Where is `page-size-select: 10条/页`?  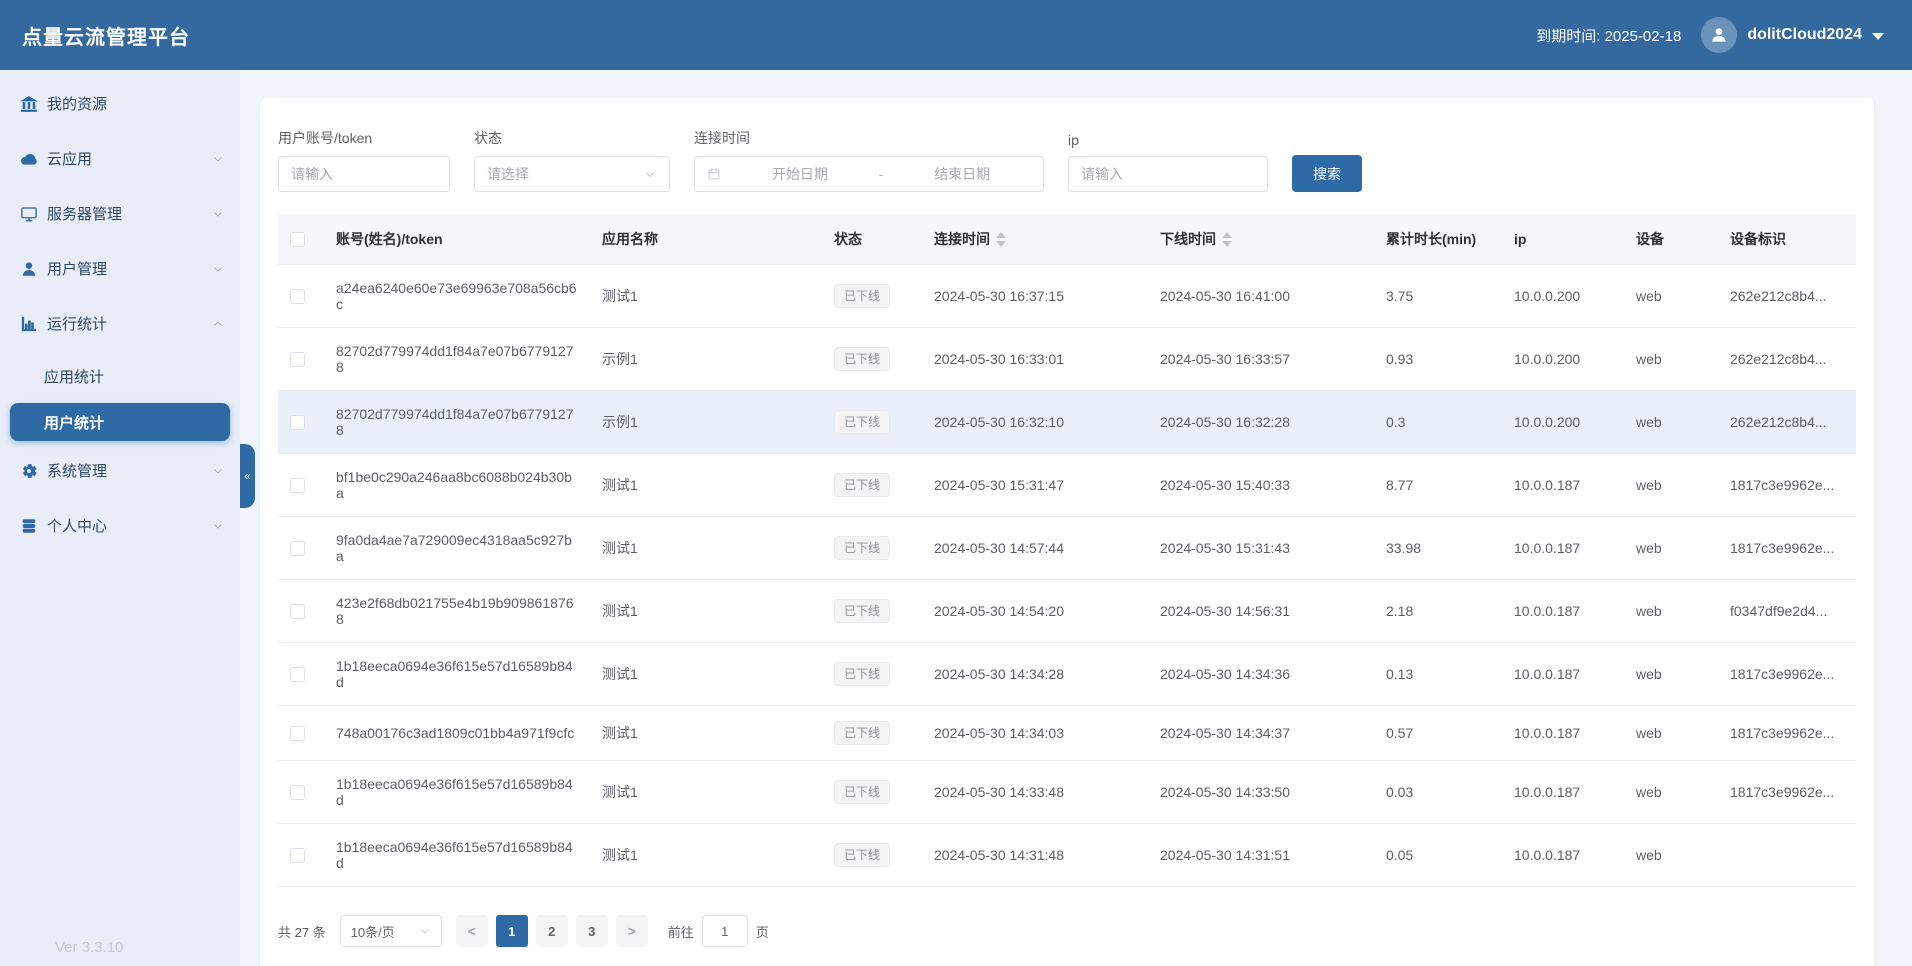 page-size-select: 10条/页 is located at coordinates (390, 931).